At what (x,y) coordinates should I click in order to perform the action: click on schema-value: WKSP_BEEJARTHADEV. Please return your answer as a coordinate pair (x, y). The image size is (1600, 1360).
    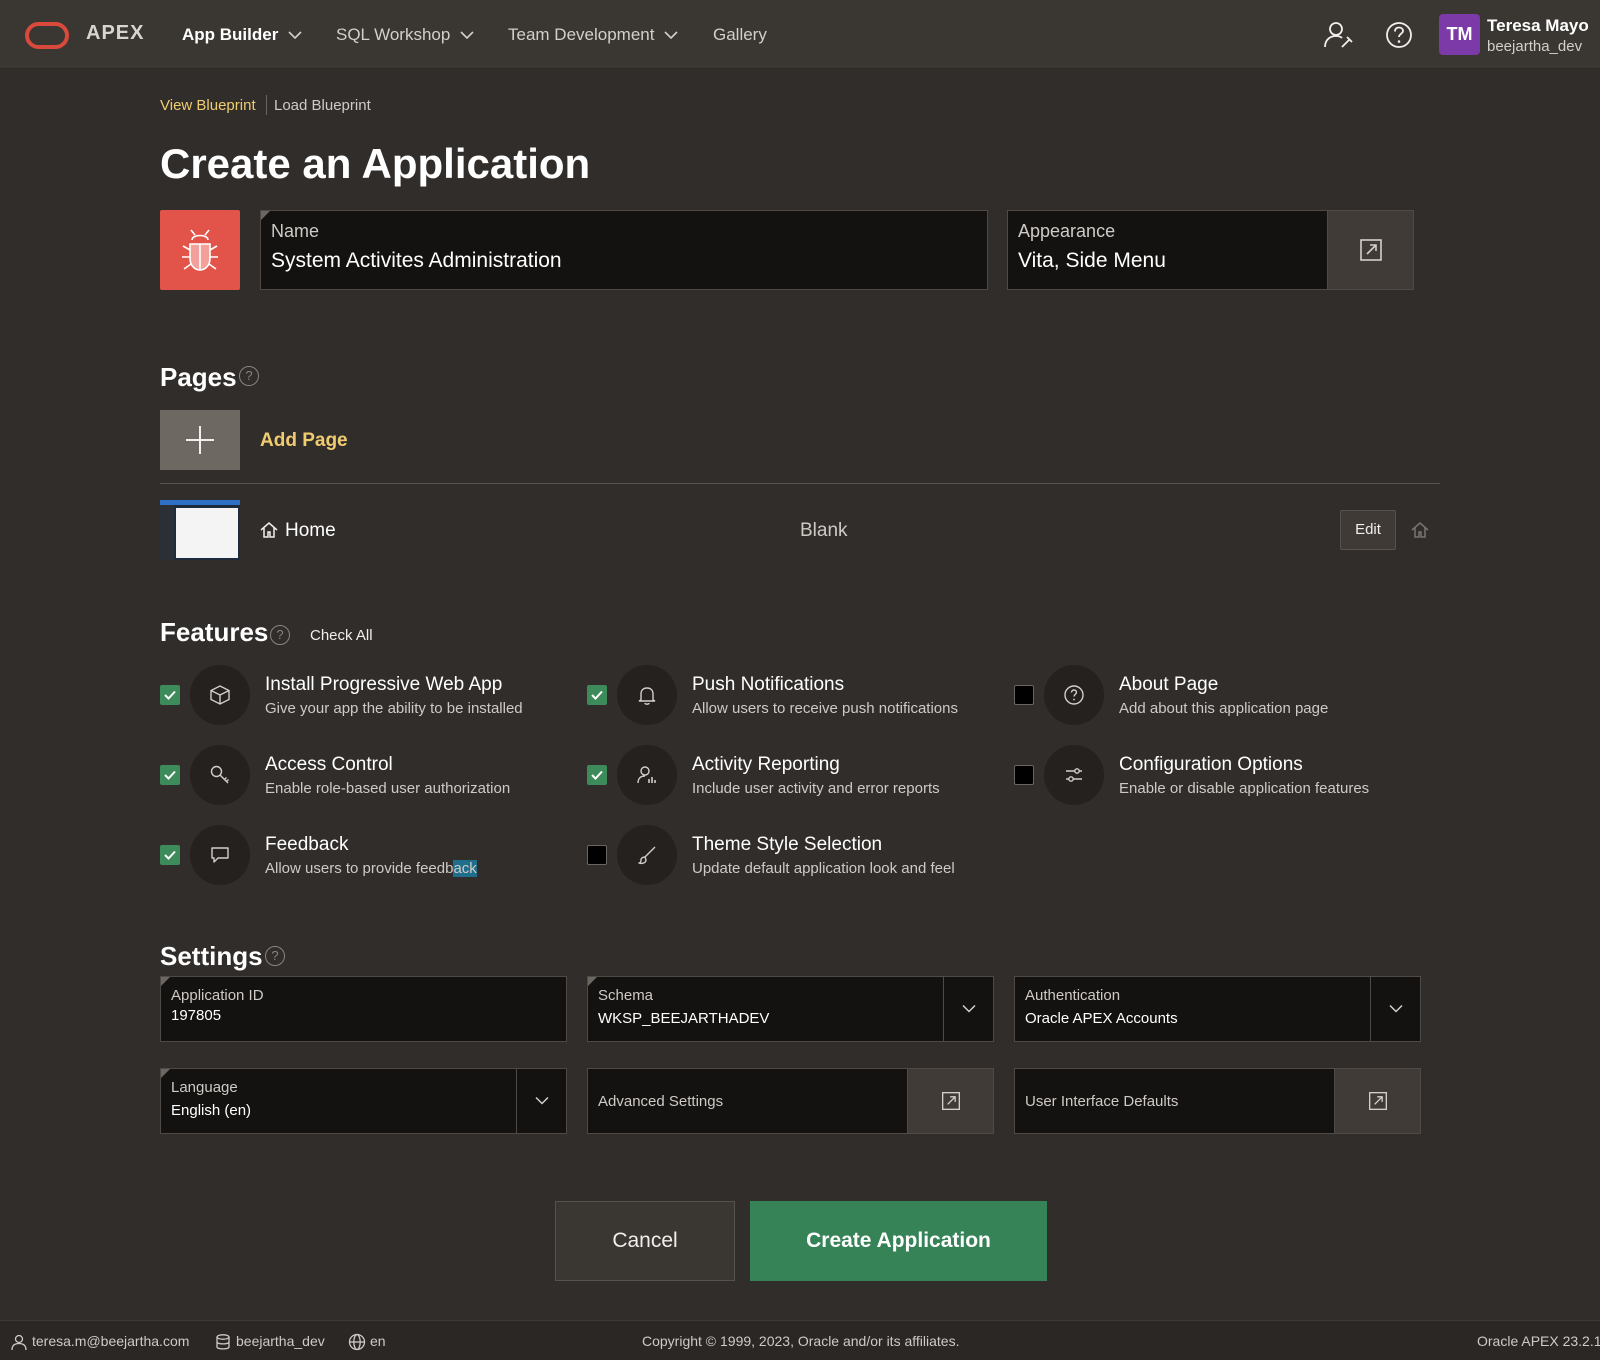
    Looking at the image, I should click on (684, 1018).